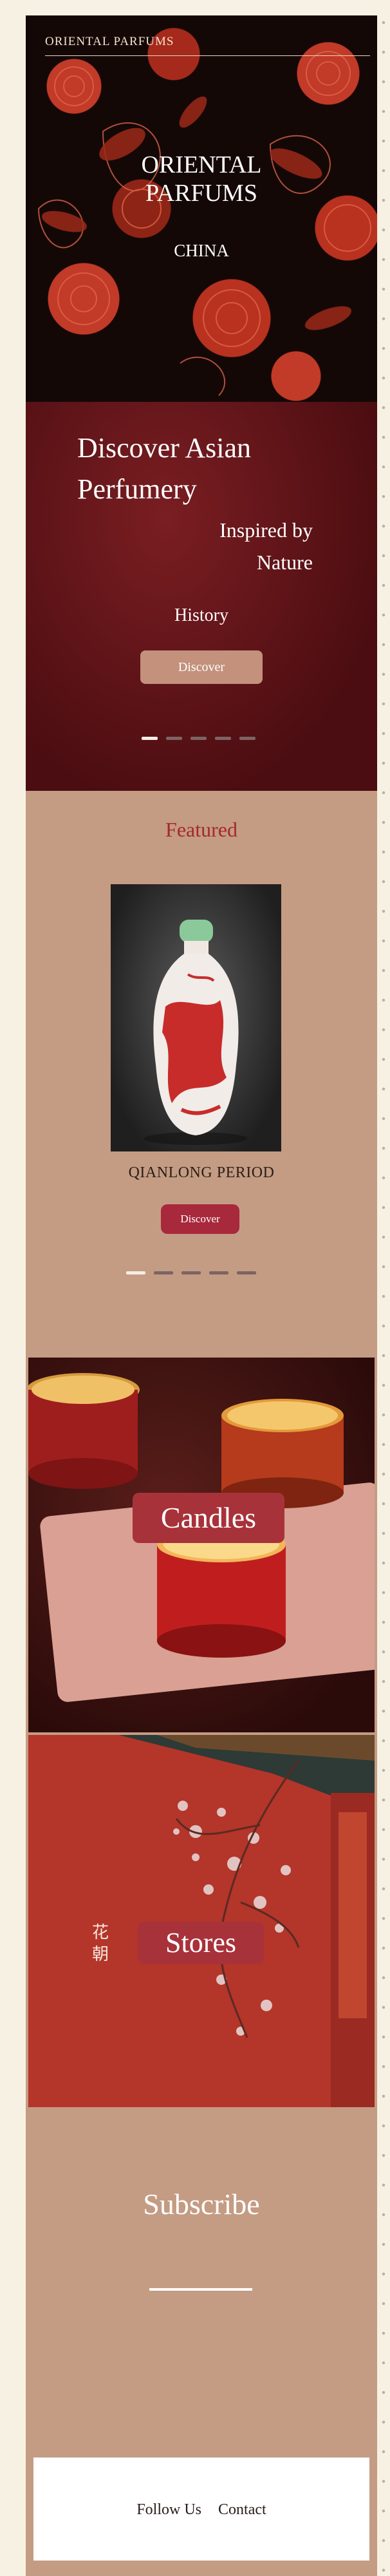 The image size is (390, 2576). Describe the element at coordinates (201, 1943) in the screenshot. I see `stores-label: Stores` at that location.